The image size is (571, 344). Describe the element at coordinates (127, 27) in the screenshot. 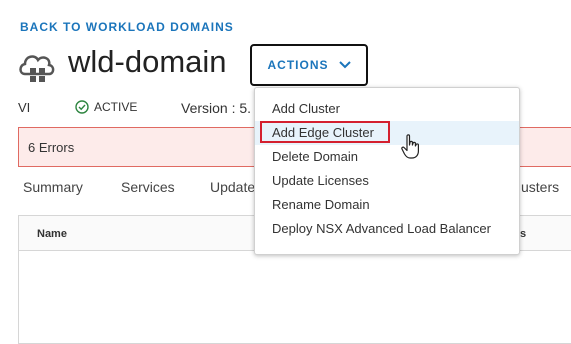

I see `back-to-workload-domains-link: BACK TO WORKLOAD DOMAINS` at that location.